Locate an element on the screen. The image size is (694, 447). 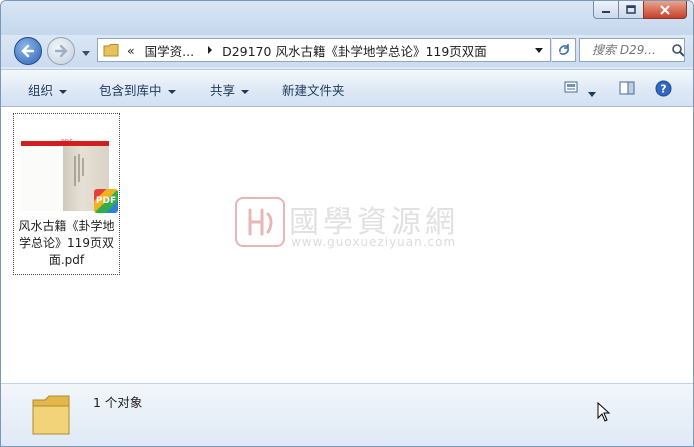
share-menu: 共享 is located at coordinates (230, 89).